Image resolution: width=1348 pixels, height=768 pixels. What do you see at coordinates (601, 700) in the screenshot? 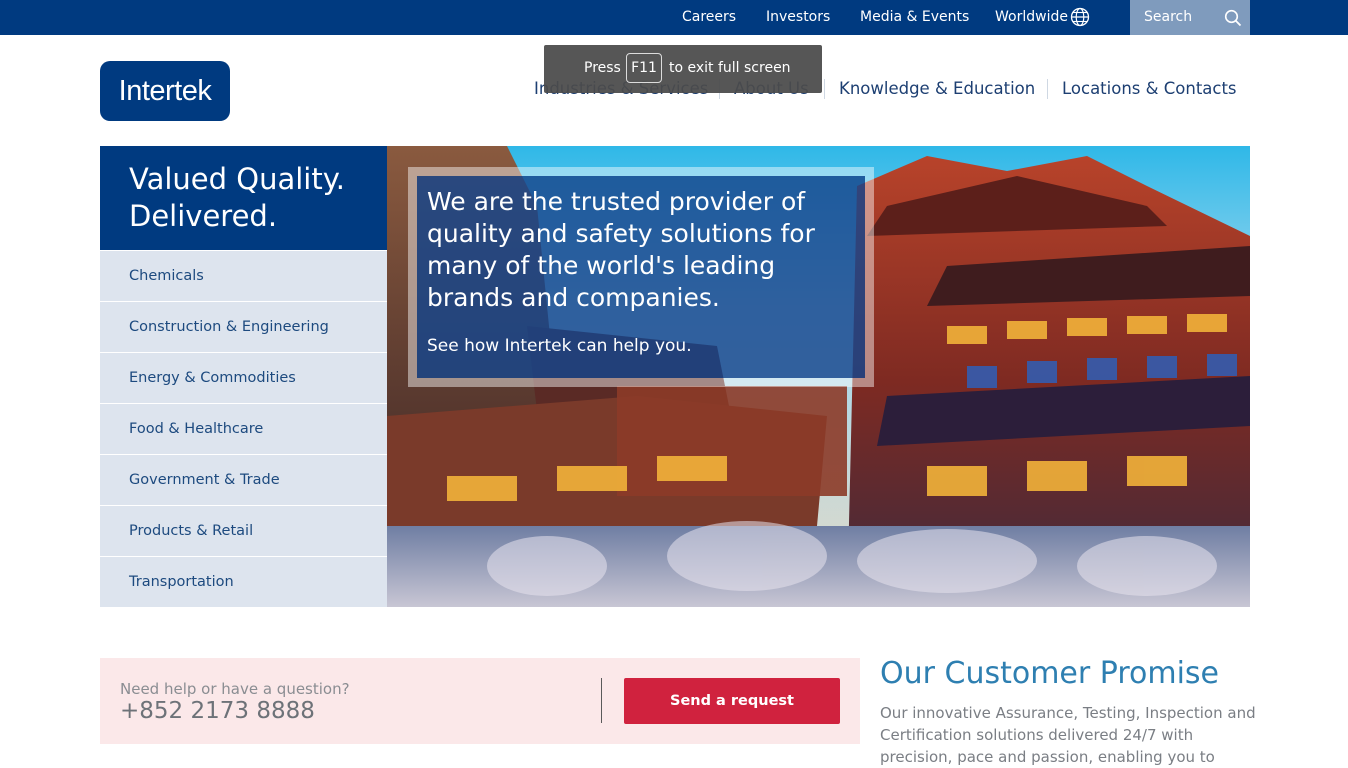
I see `help-divider` at bounding box center [601, 700].